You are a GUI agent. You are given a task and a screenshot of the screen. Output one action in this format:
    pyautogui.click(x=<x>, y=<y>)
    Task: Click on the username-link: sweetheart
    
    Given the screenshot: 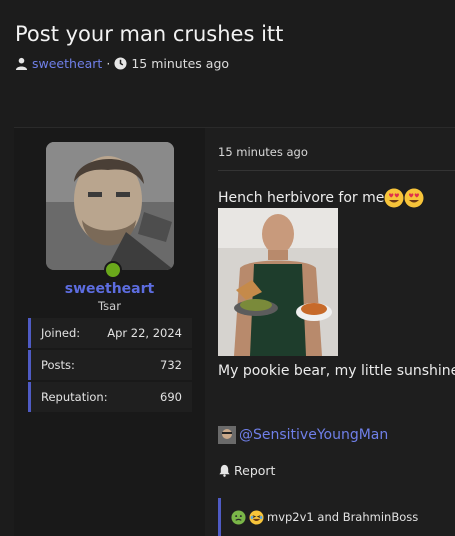 What is the action you would take?
    pyautogui.click(x=109, y=289)
    